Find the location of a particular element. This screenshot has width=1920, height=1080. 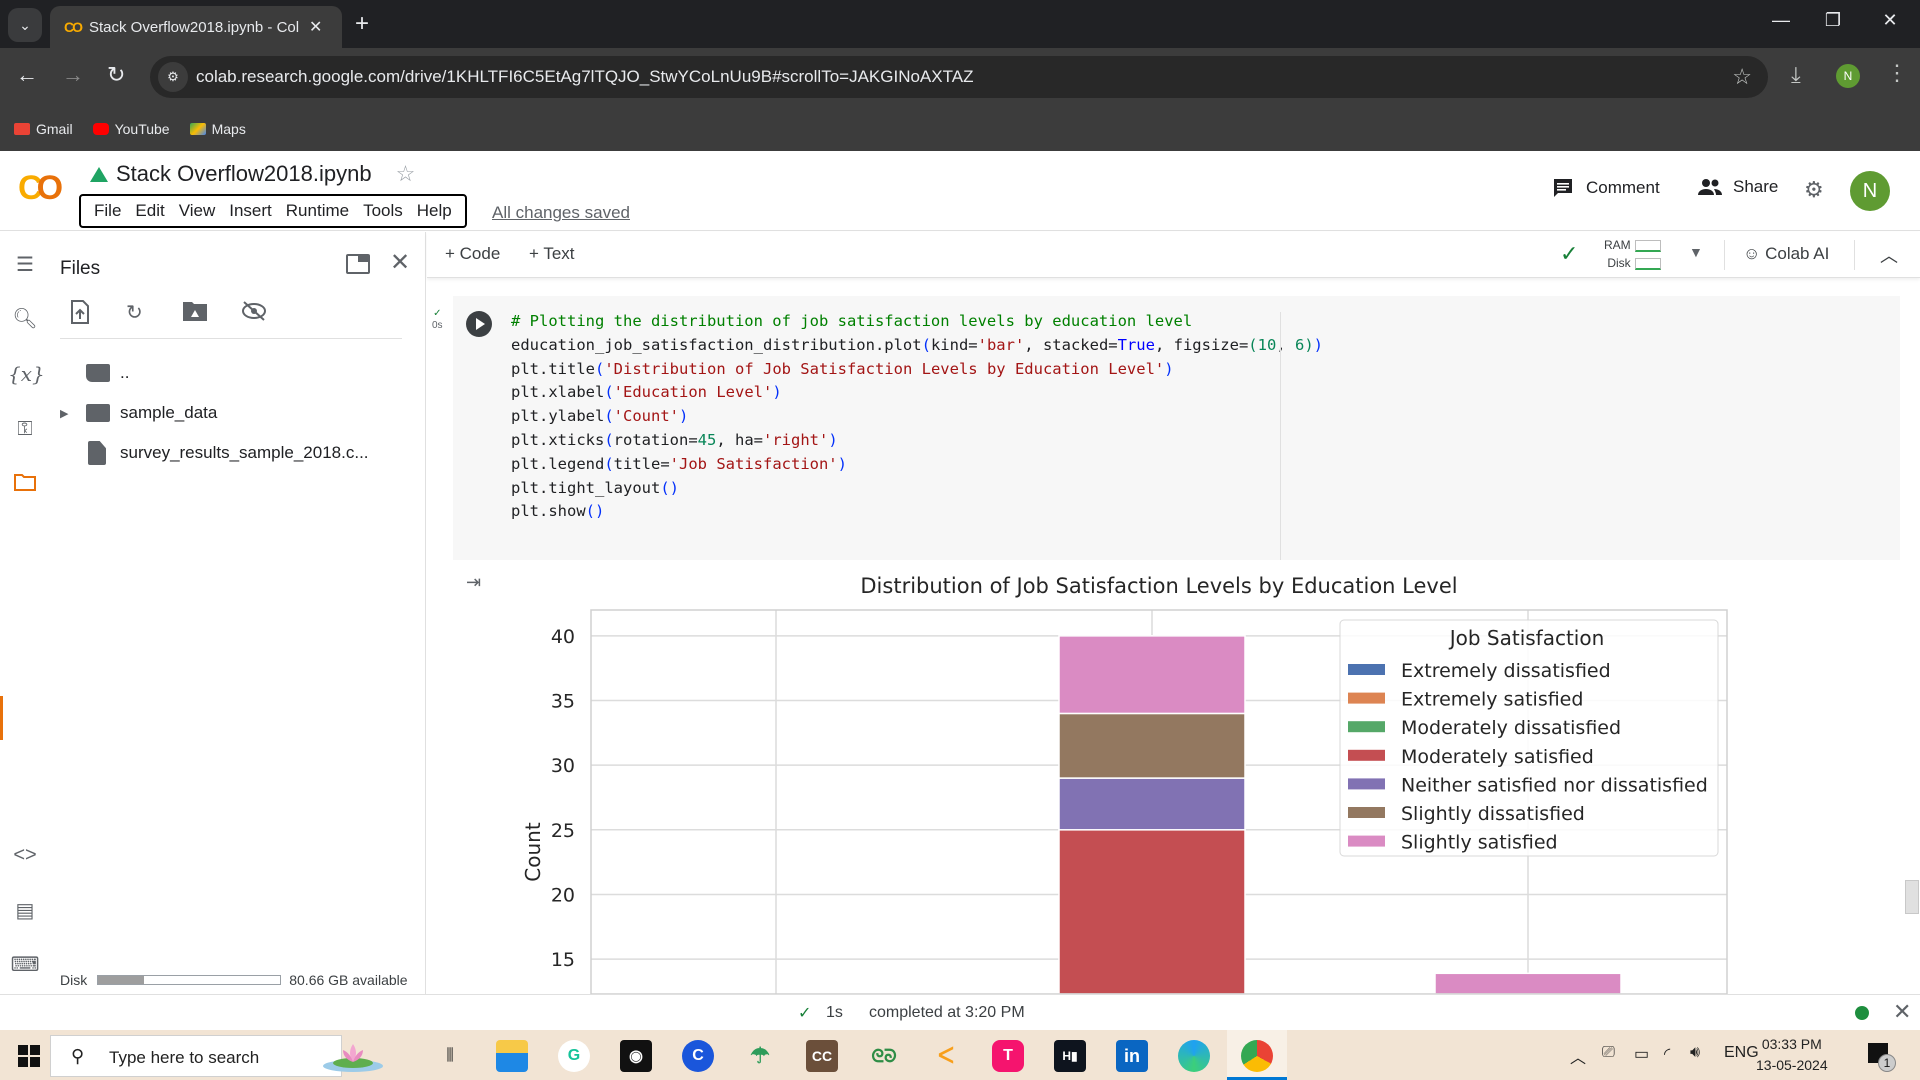

resource-meters: RAM Disk is located at coordinates (1632, 254).